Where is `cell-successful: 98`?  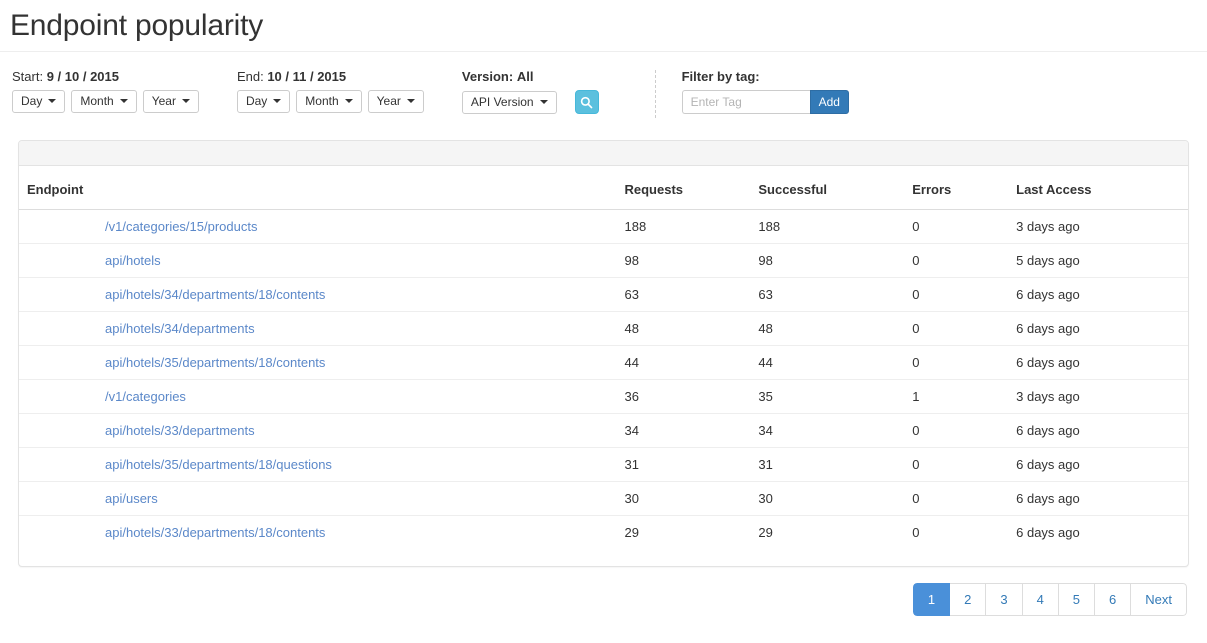 cell-successful: 98 is located at coordinates (827, 260).